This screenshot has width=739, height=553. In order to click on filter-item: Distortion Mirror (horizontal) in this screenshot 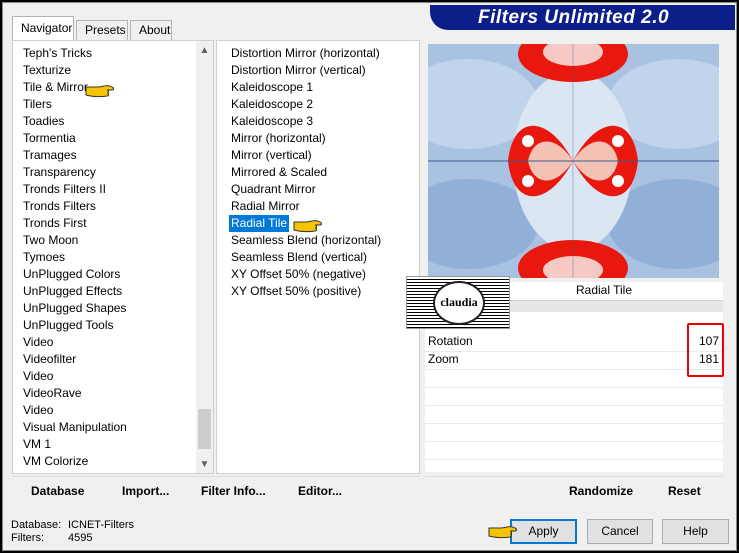, I will do `click(305, 53)`.